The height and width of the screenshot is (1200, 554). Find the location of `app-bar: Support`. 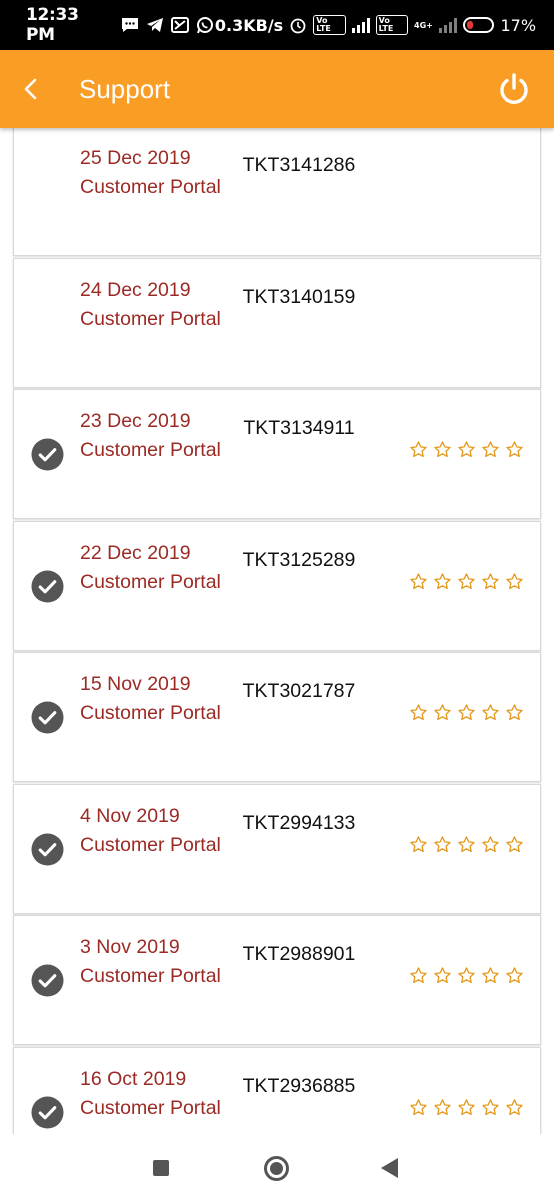

app-bar: Support is located at coordinates (277, 89).